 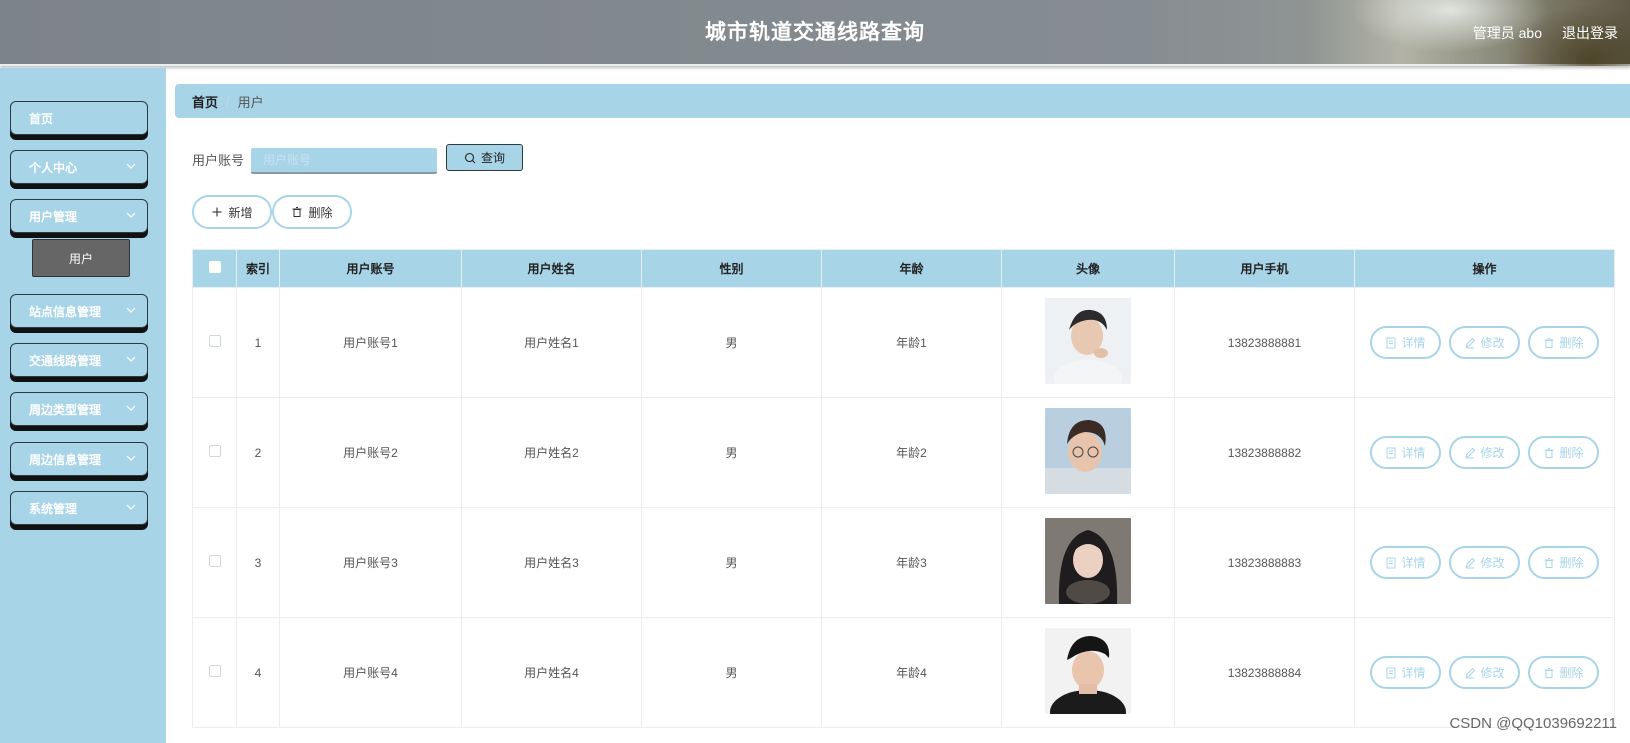 What do you see at coordinates (903, 672) in the screenshot?
I see `table-row: 4 用户账号4 用户姓名4 男 年龄4 13823888884 详情 修改 删除` at bounding box center [903, 672].